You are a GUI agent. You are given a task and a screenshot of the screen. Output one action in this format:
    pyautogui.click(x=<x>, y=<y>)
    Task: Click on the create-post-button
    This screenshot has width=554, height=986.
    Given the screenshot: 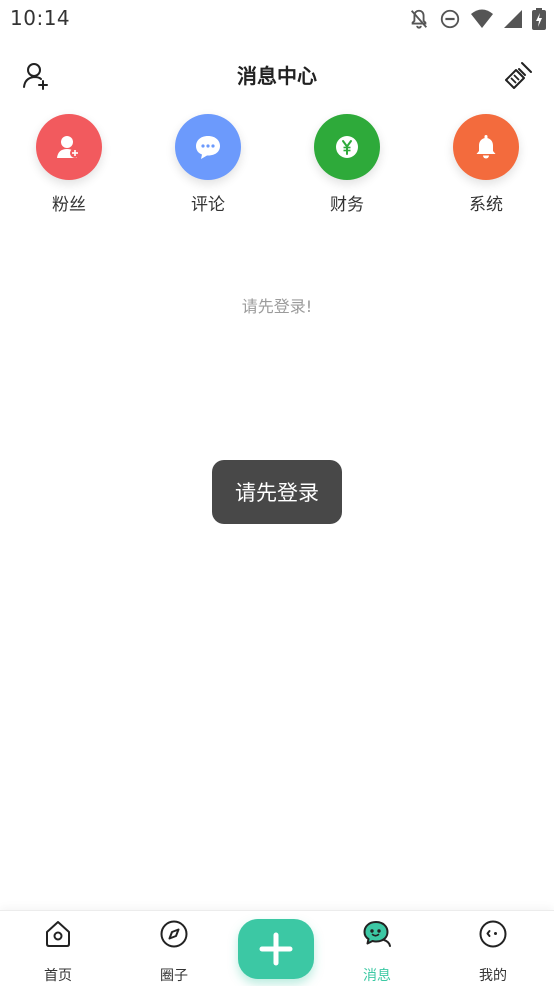 What is the action you would take?
    pyautogui.click(x=276, y=949)
    